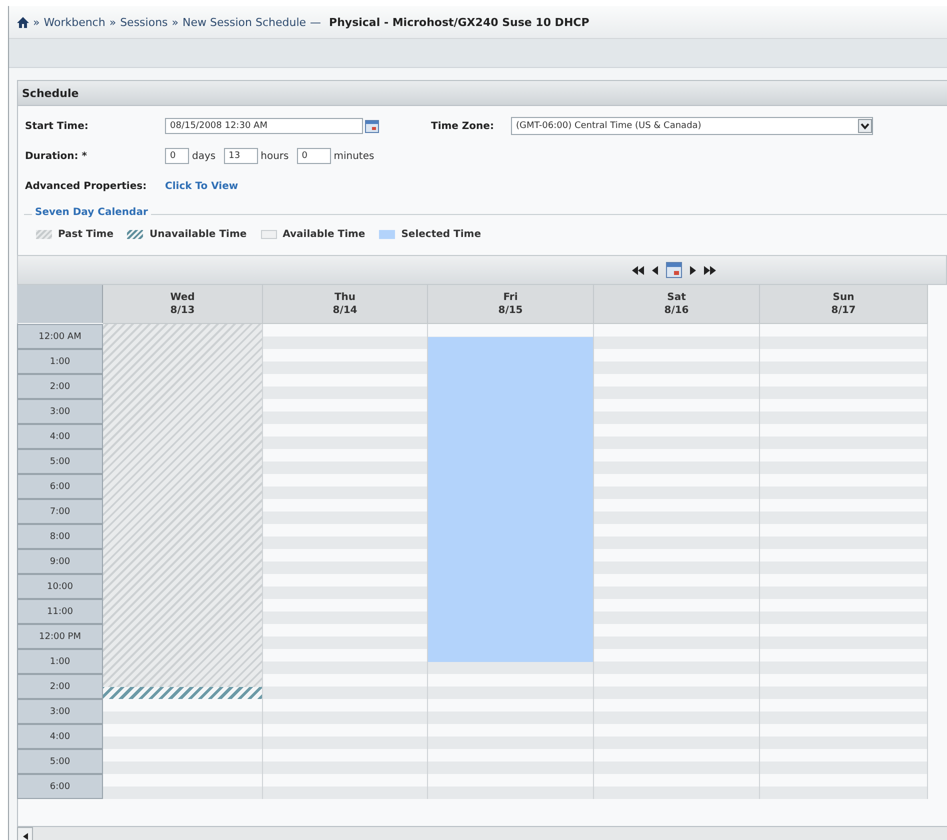 The width and height of the screenshot is (947, 840). Describe the element at coordinates (676, 297) in the screenshot. I see `day-name: Sat` at that location.